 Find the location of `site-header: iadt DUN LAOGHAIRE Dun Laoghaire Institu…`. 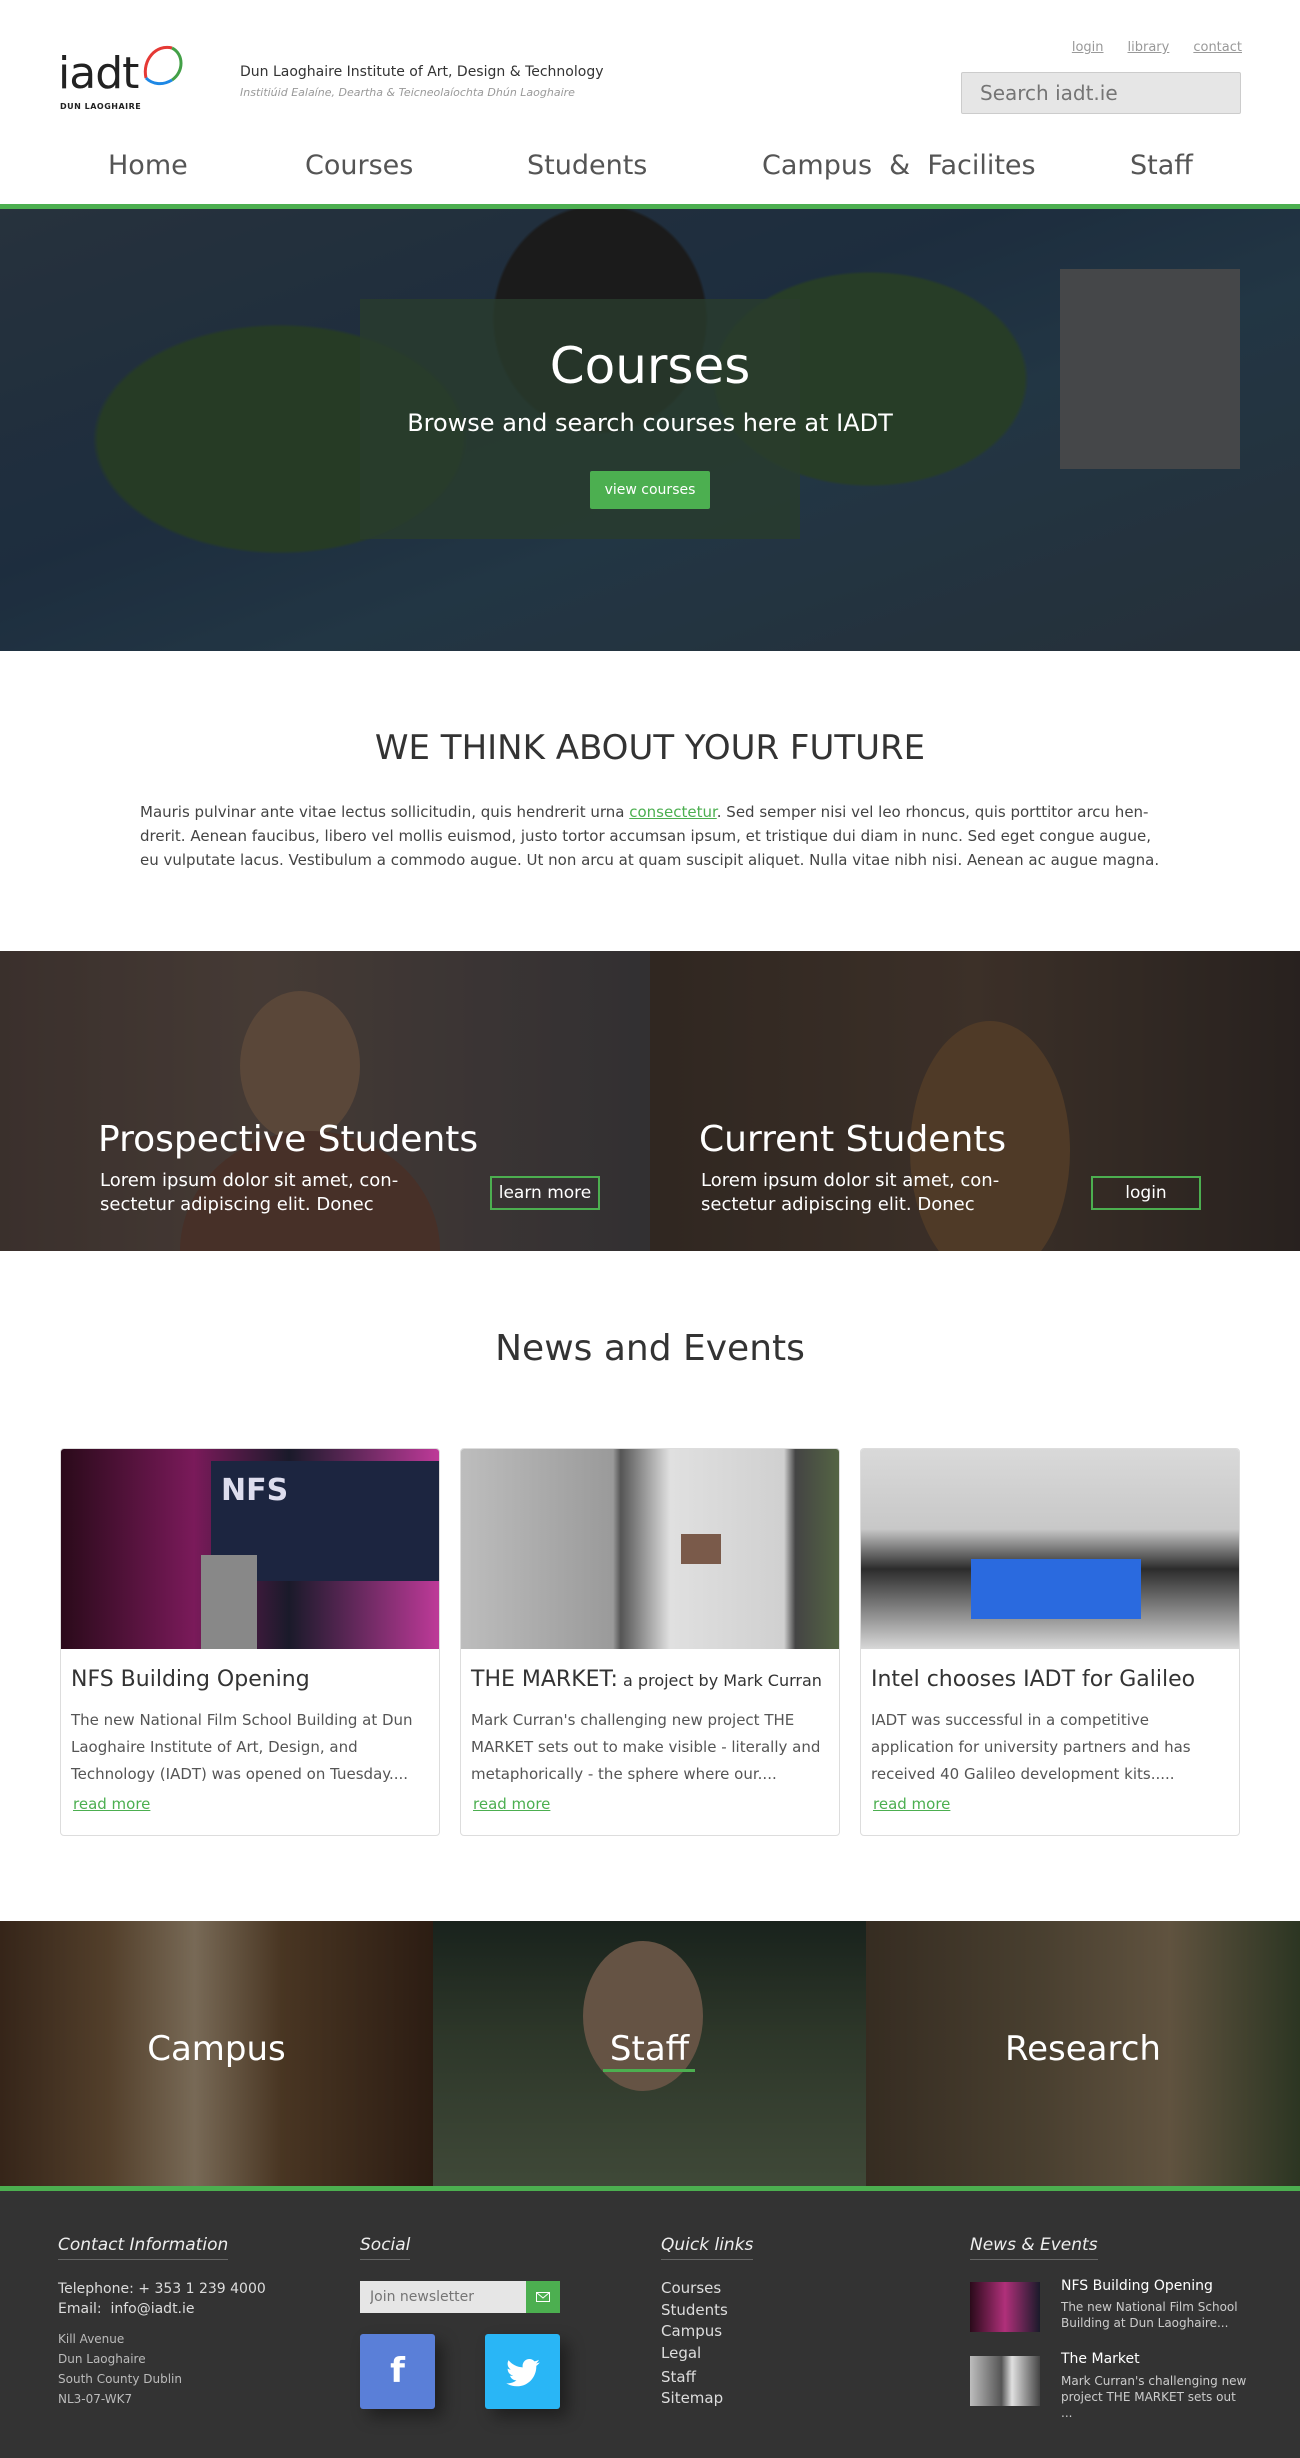

site-header: iadt DUN LAOGHAIRE Dun Laoghaire Institu… is located at coordinates (650, 105).